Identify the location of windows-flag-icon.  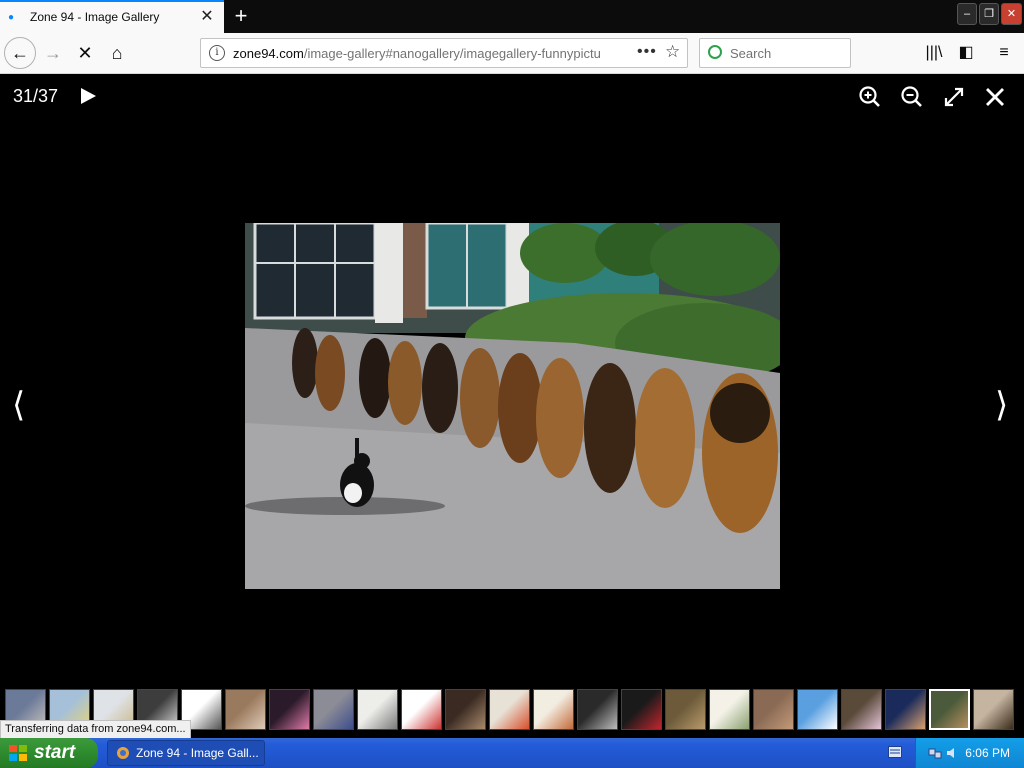
(18, 753).